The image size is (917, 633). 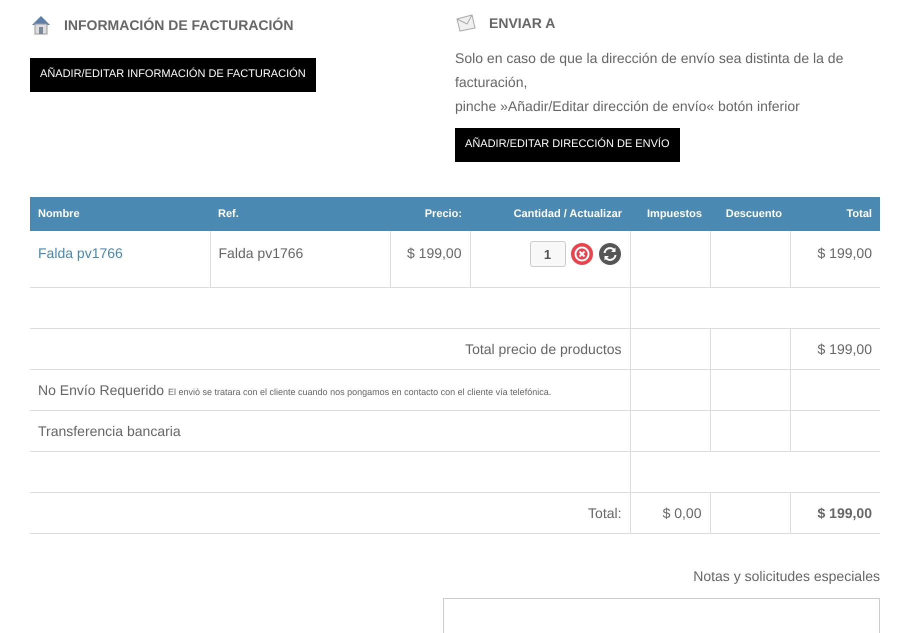 What do you see at coordinates (567, 145) in the screenshot?
I see `edit-shipping-button: AÑADIR/EDITAR DIRECCIÓN DE ENVÍO` at bounding box center [567, 145].